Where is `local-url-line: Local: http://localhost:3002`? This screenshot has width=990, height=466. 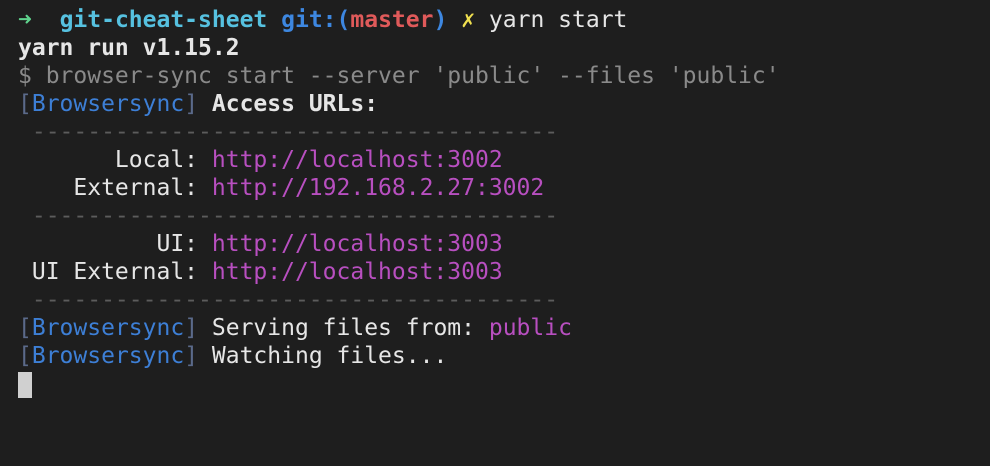
local-url-line: Local: http://localhost:3002 is located at coordinates (504, 160).